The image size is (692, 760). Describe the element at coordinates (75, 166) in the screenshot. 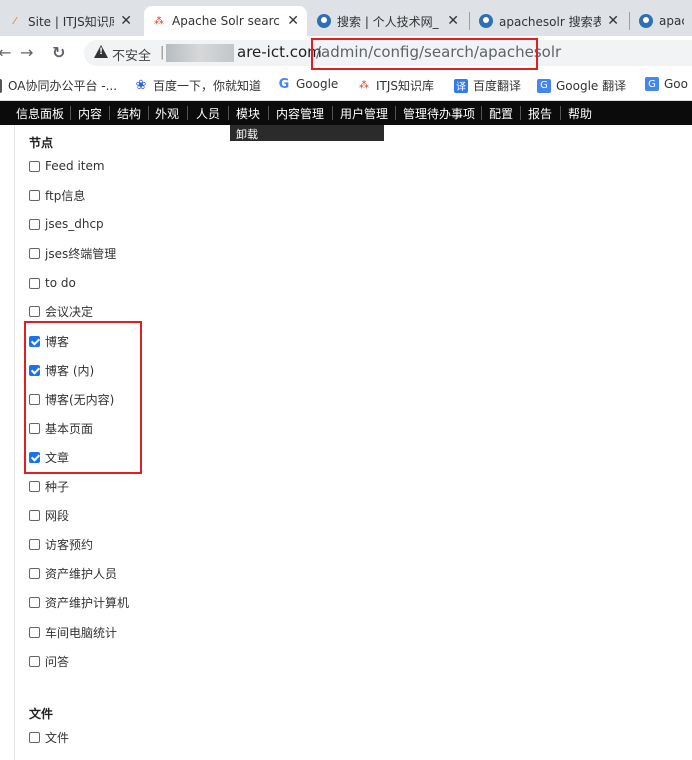

I see `option-label: Feed item` at that location.